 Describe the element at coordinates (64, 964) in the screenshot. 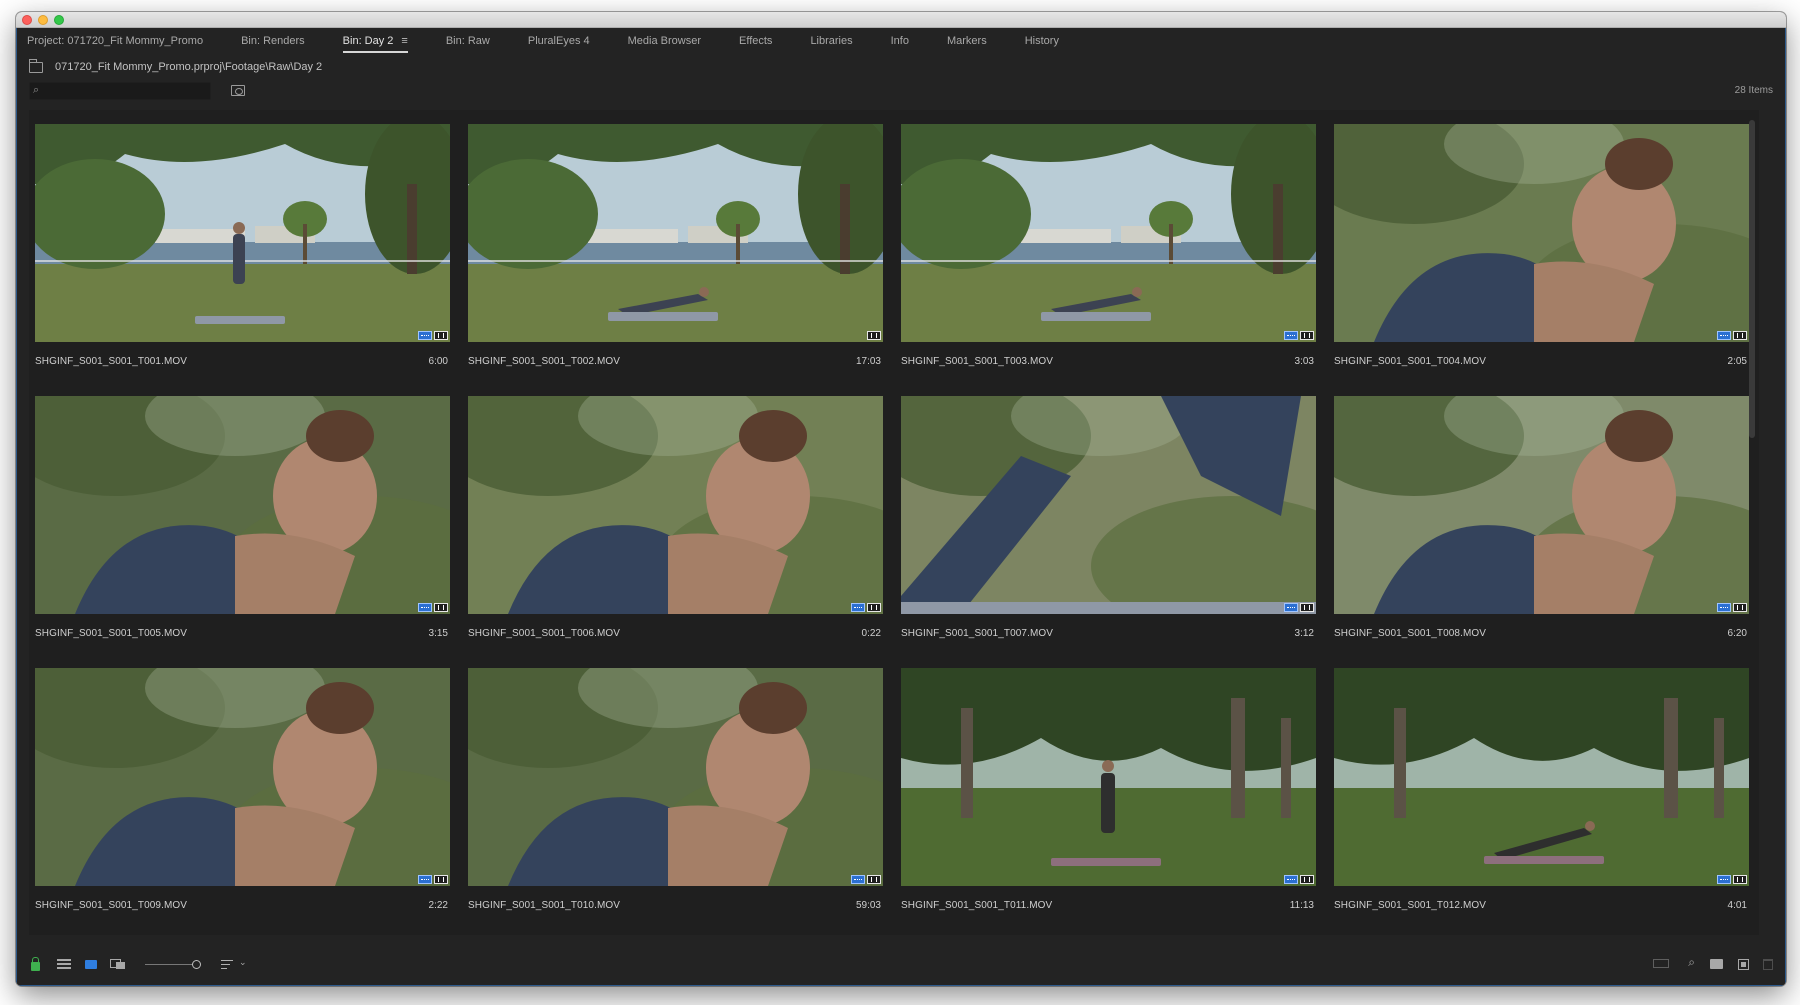

I see `list-view-icon` at that location.